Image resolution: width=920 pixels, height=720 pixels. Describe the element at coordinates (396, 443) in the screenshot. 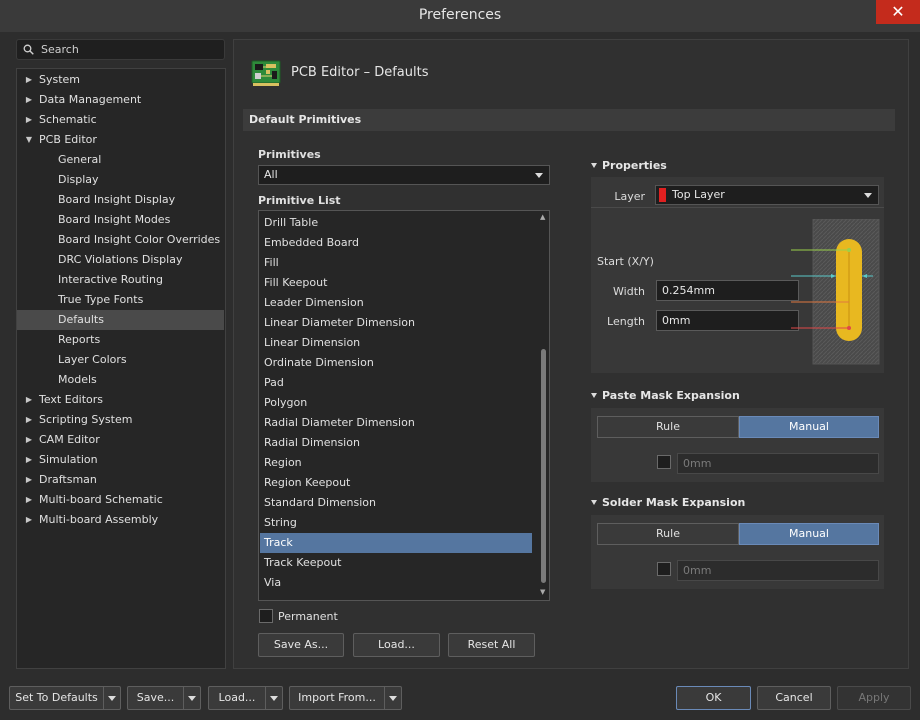

I see `list-item: Radial Dimension` at that location.